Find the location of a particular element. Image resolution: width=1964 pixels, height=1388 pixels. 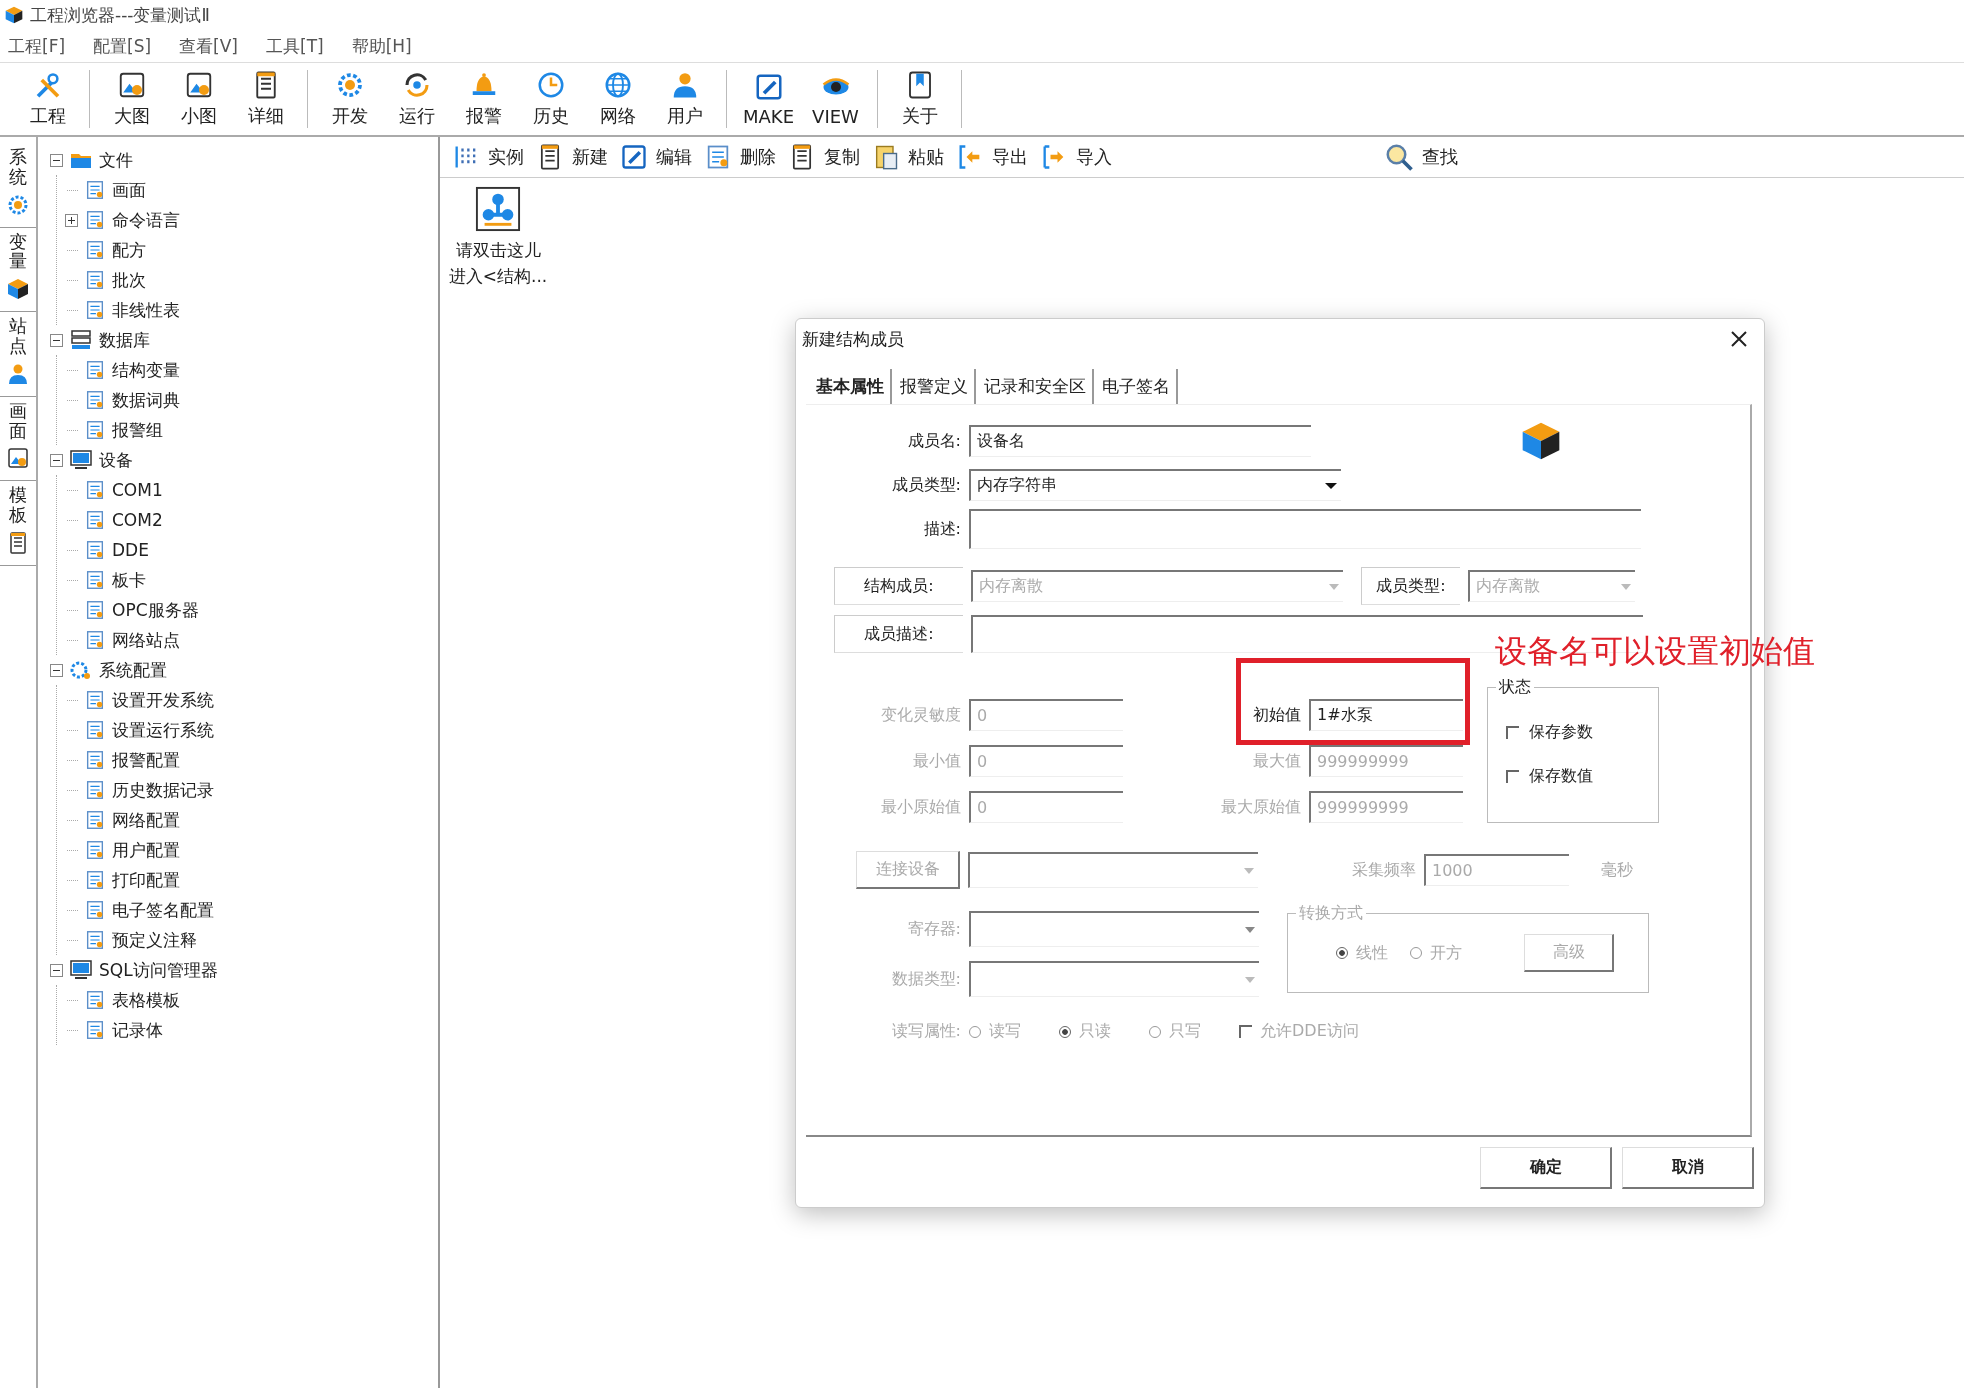

tree-item: 打印配置 is located at coordinates (146, 880).